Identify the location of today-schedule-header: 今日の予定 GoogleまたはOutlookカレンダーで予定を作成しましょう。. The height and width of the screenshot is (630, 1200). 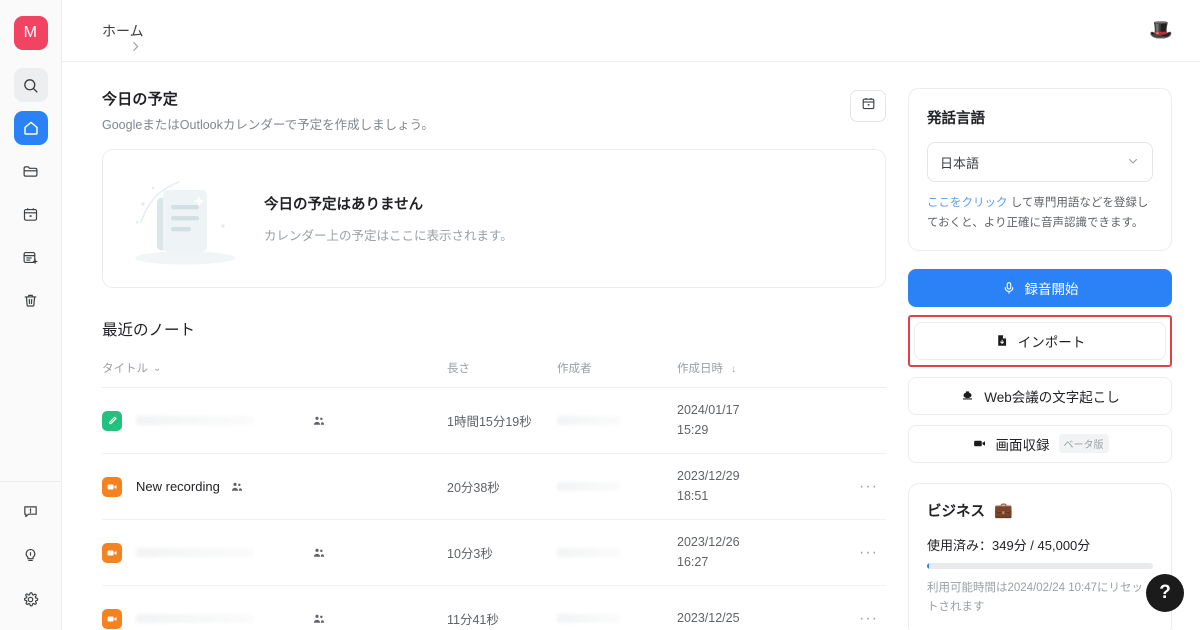
(494, 110).